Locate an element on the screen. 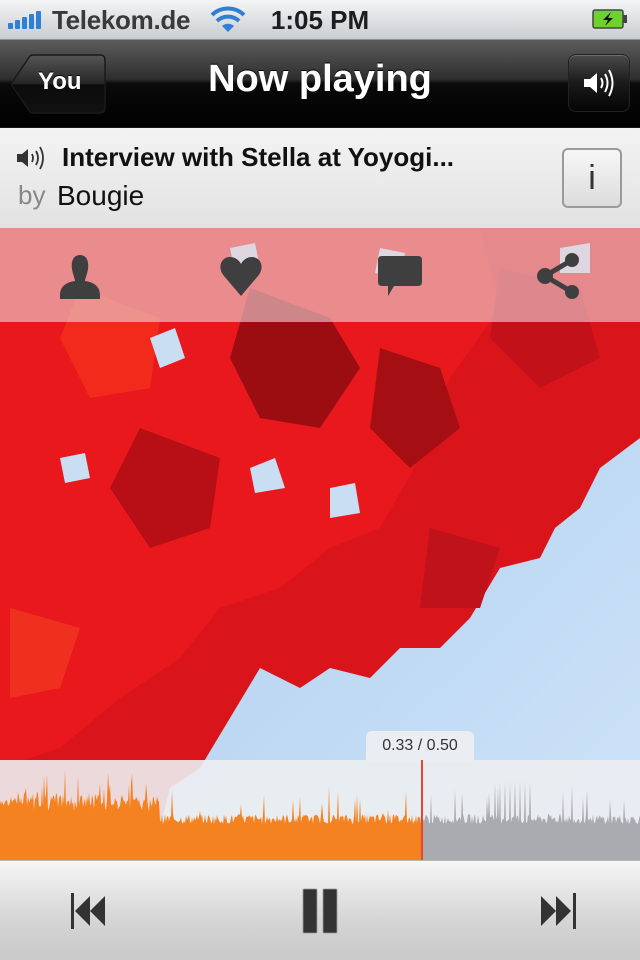 The image size is (640, 960). skip-forward-icon is located at coordinates (558, 911).